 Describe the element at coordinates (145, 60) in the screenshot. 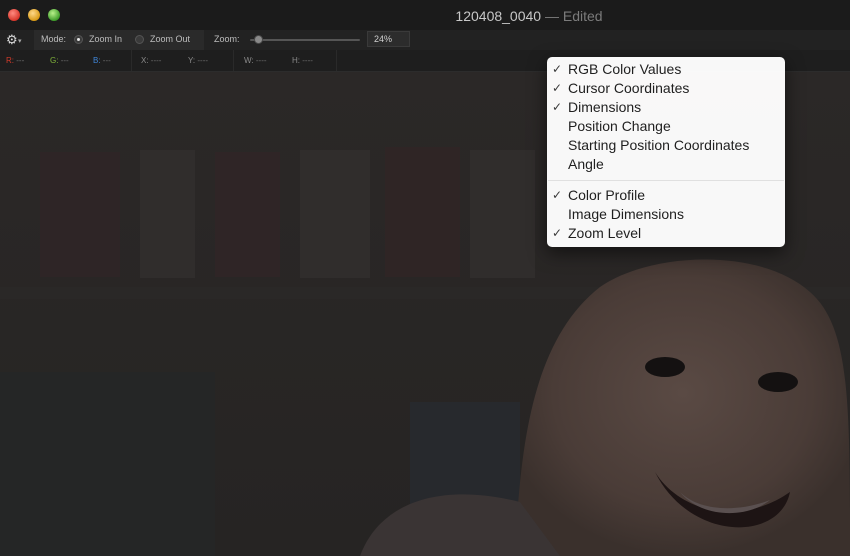

I see `x-label: X:` at that location.